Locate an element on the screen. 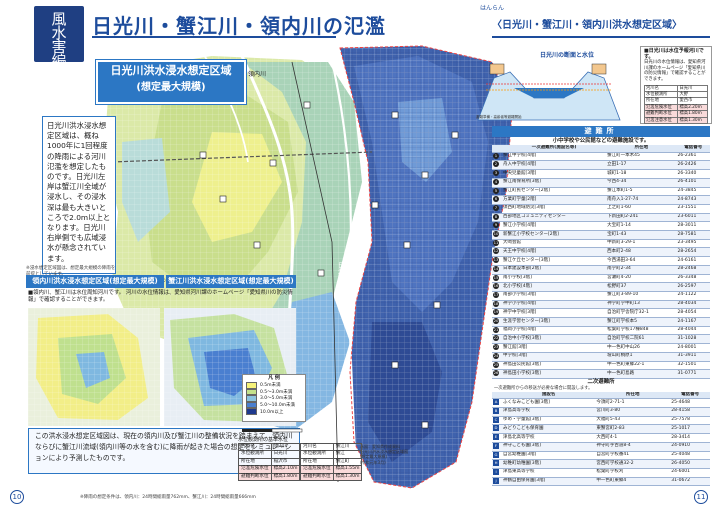  table-row: 7 須西町地域防災[3階] 上之町1-60 23-1551 is located at coordinates (601, 209).